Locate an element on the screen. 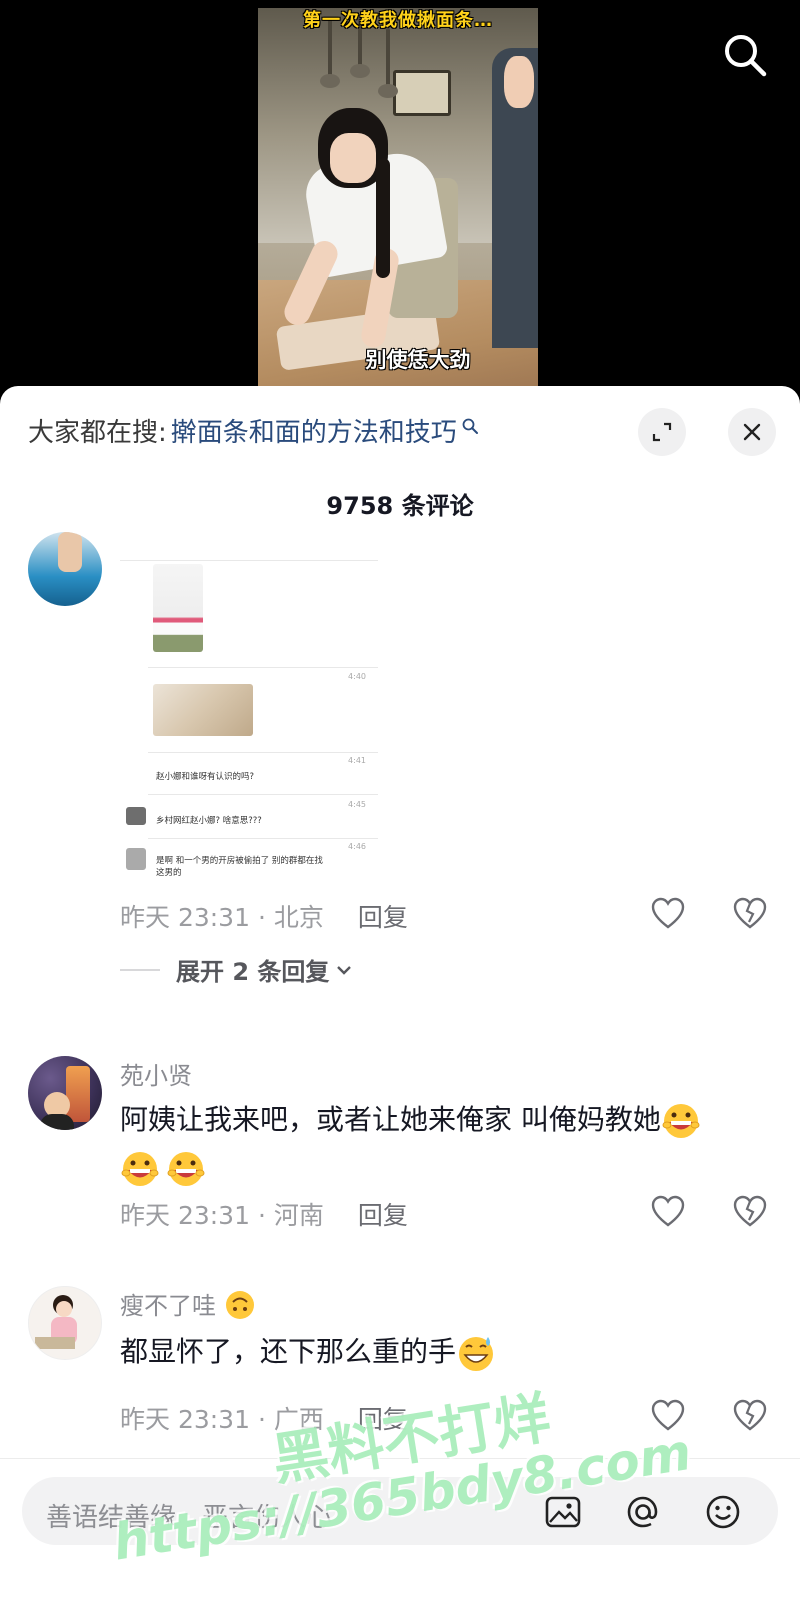 The image size is (800, 1605). suggested-search: 大家都在搜: 擀面条和面的方法和技巧 is located at coordinates (253, 430).